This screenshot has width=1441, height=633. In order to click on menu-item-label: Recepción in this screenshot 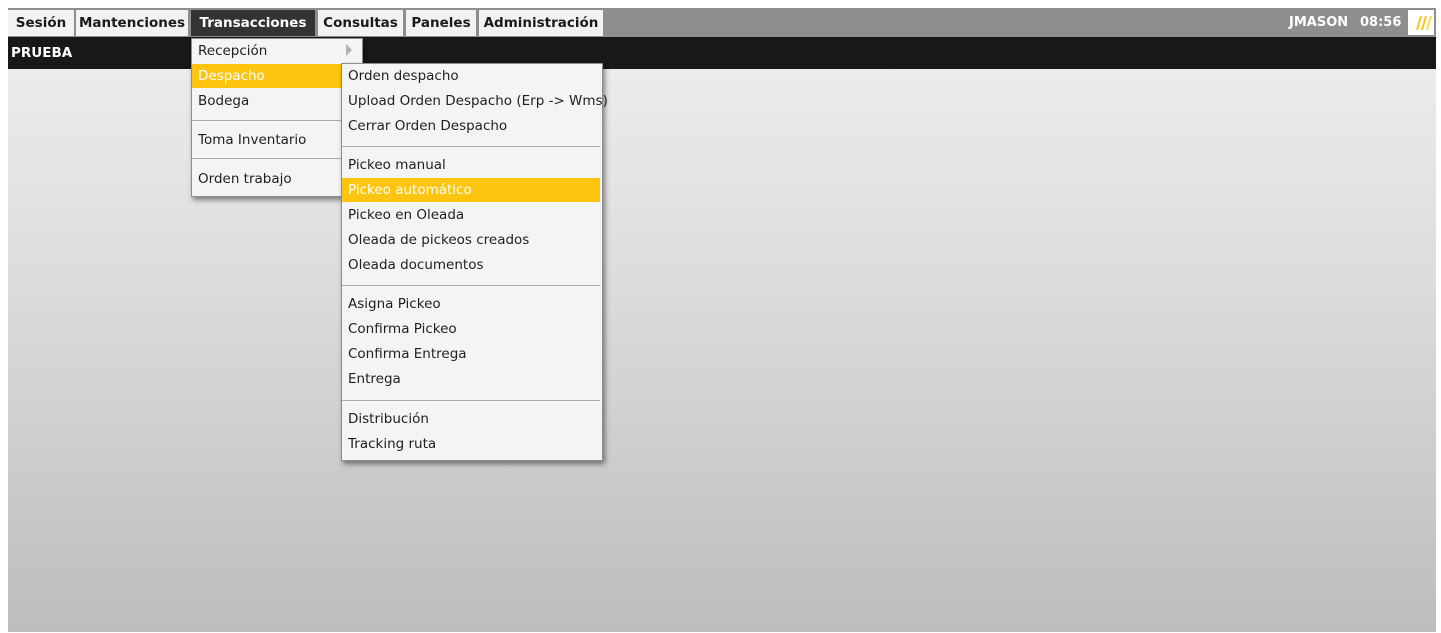, I will do `click(233, 51)`.